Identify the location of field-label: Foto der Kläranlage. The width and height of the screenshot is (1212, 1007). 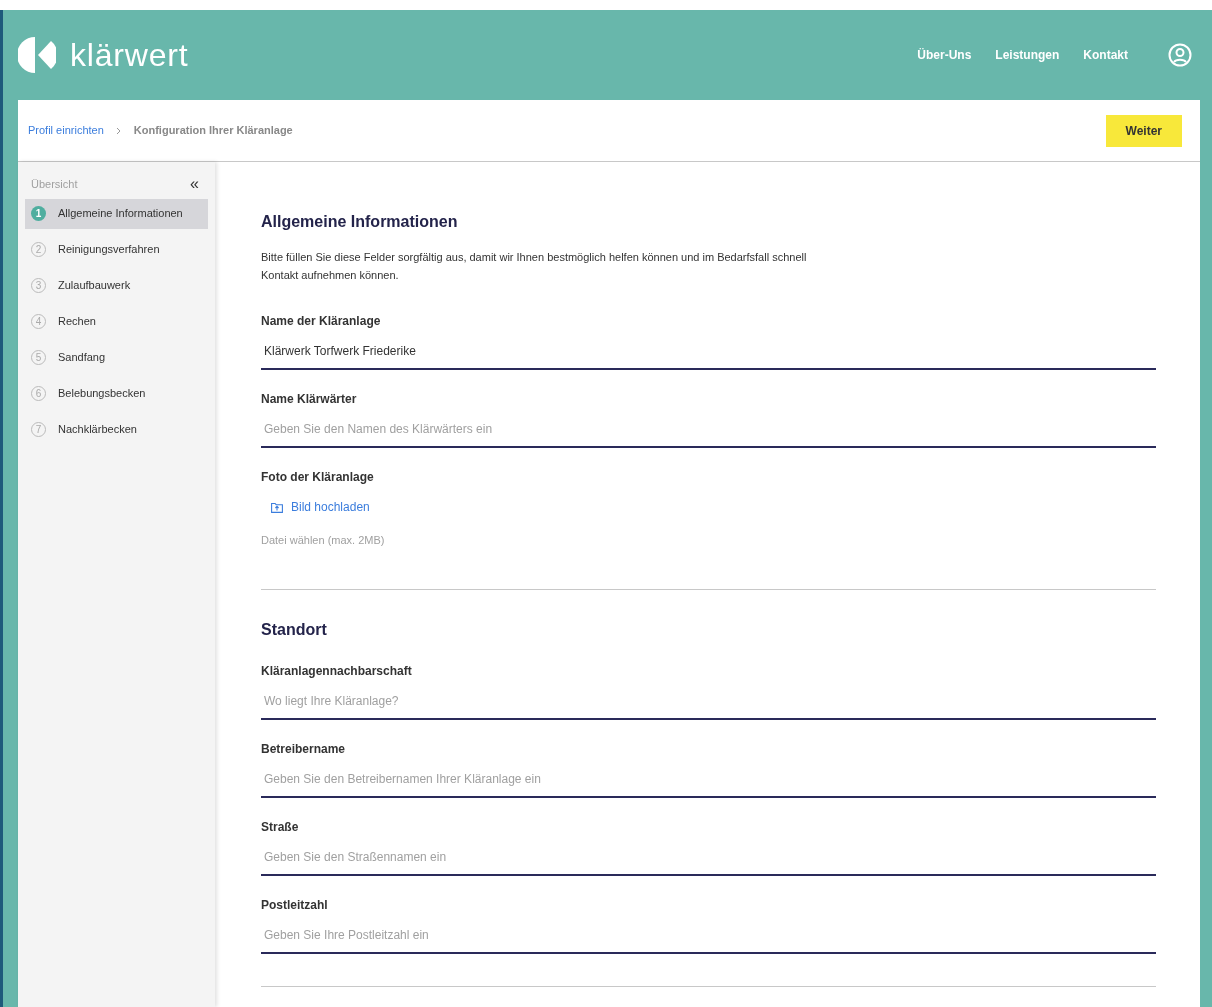
(318, 477).